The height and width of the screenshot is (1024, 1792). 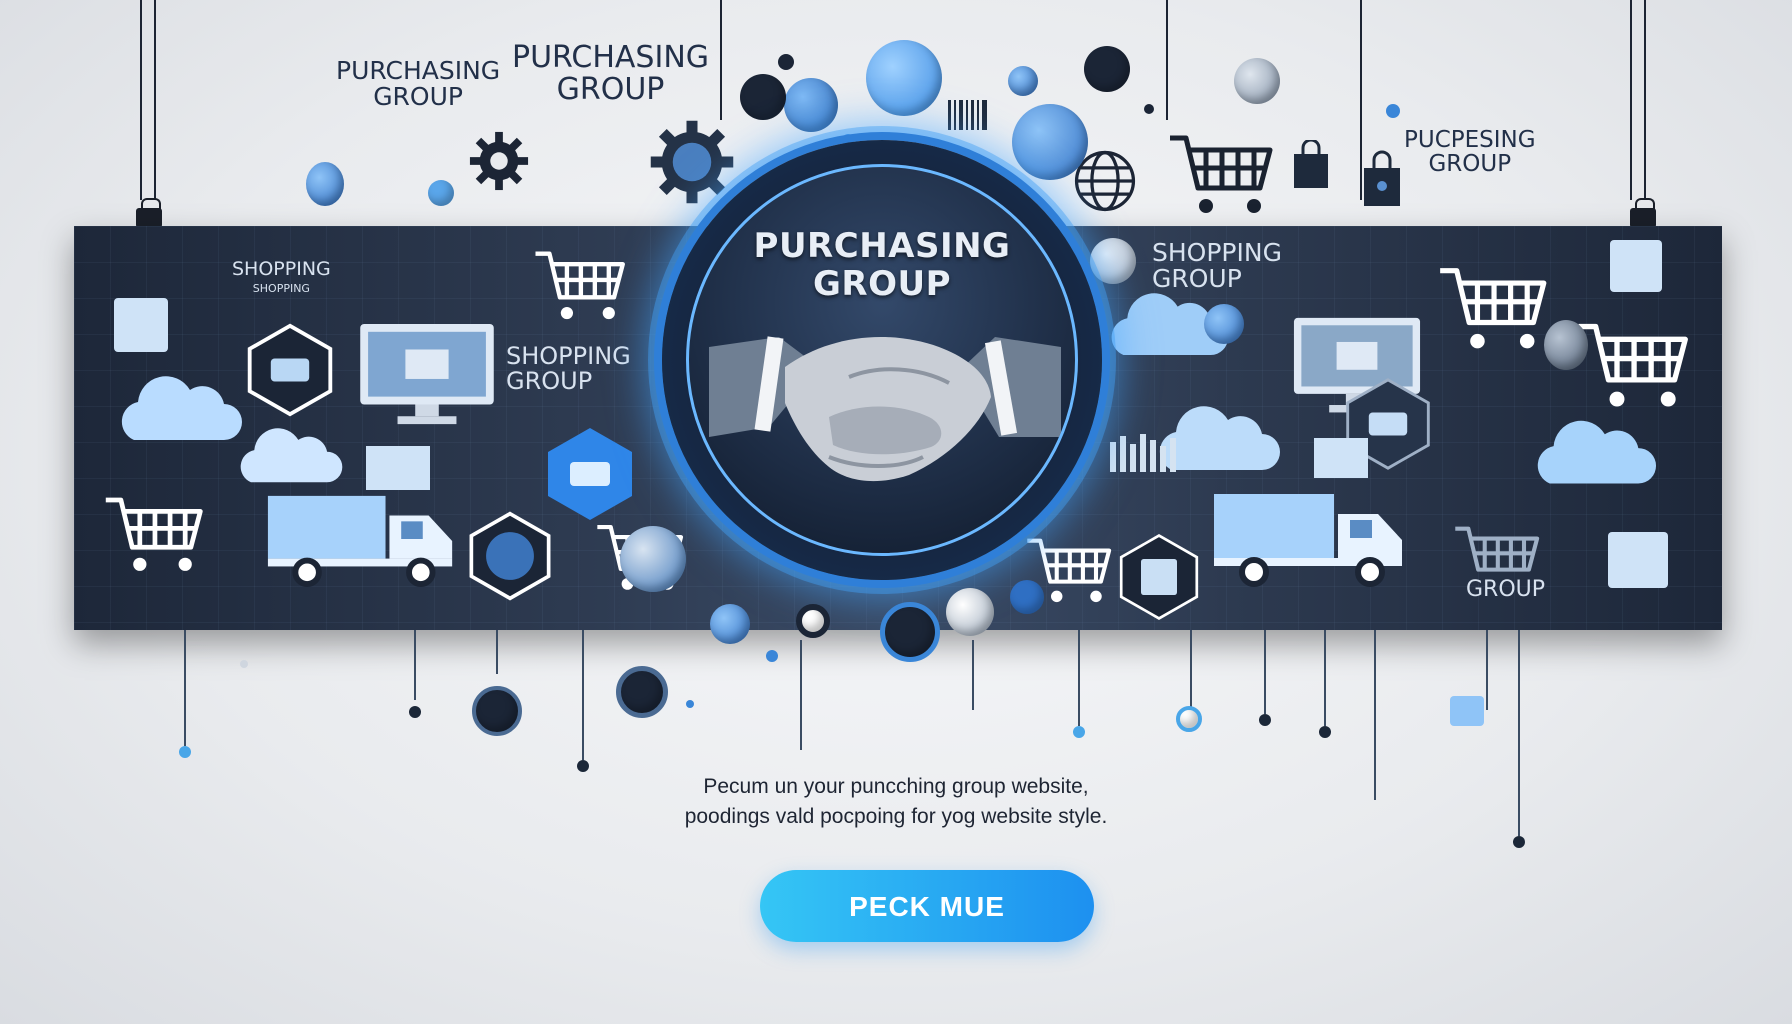 What do you see at coordinates (427, 378) in the screenshot?
I see `monitor-icon` at bounding box center [427, 378].